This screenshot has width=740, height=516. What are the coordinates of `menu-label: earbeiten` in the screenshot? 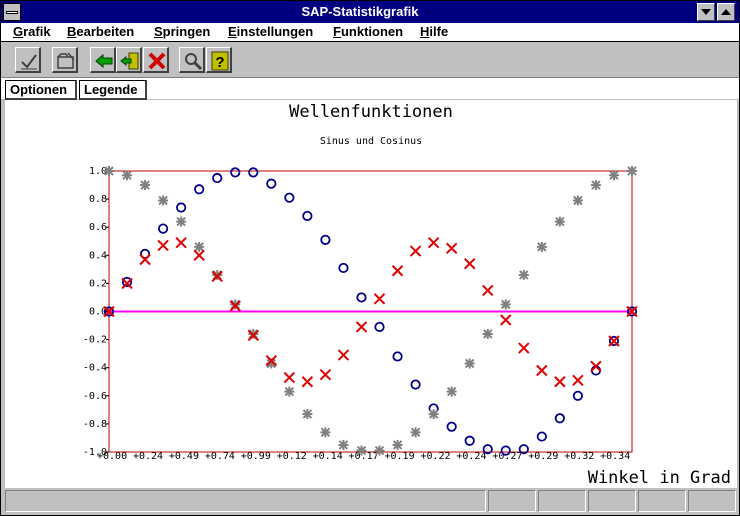 It's located at (105, 31).